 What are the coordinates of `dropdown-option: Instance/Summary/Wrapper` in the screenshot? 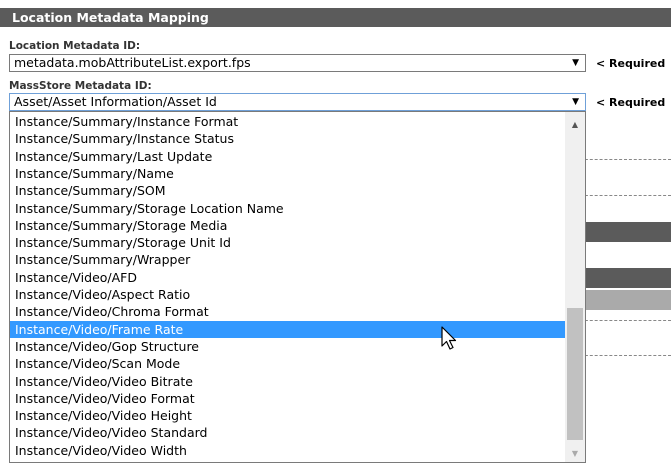 It's located at (287, 259).